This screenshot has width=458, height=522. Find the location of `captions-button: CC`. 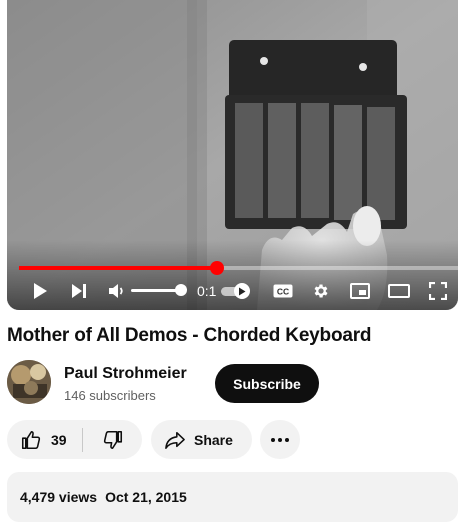

captions-button: CC is located at coordinates (283, 291).